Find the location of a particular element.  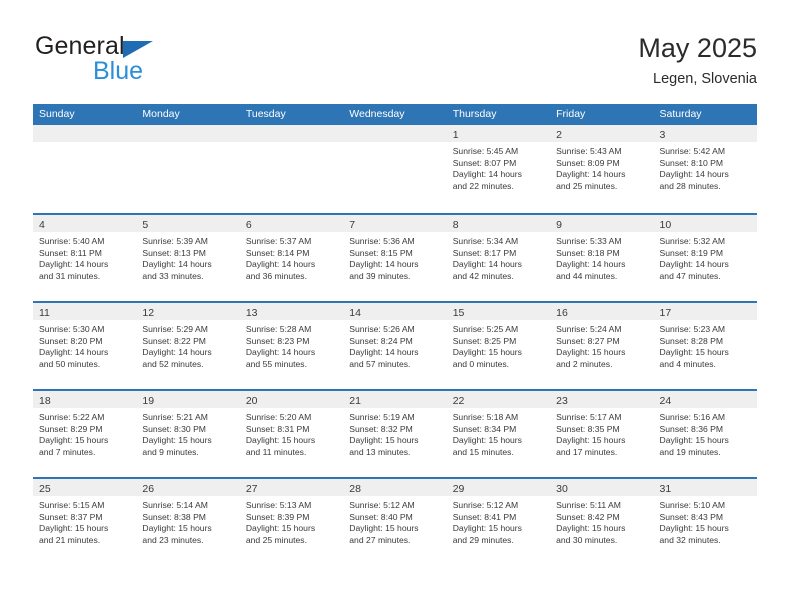

day-detail-line: Sunset: 8:24 PM is located at coordinates (381, 340).